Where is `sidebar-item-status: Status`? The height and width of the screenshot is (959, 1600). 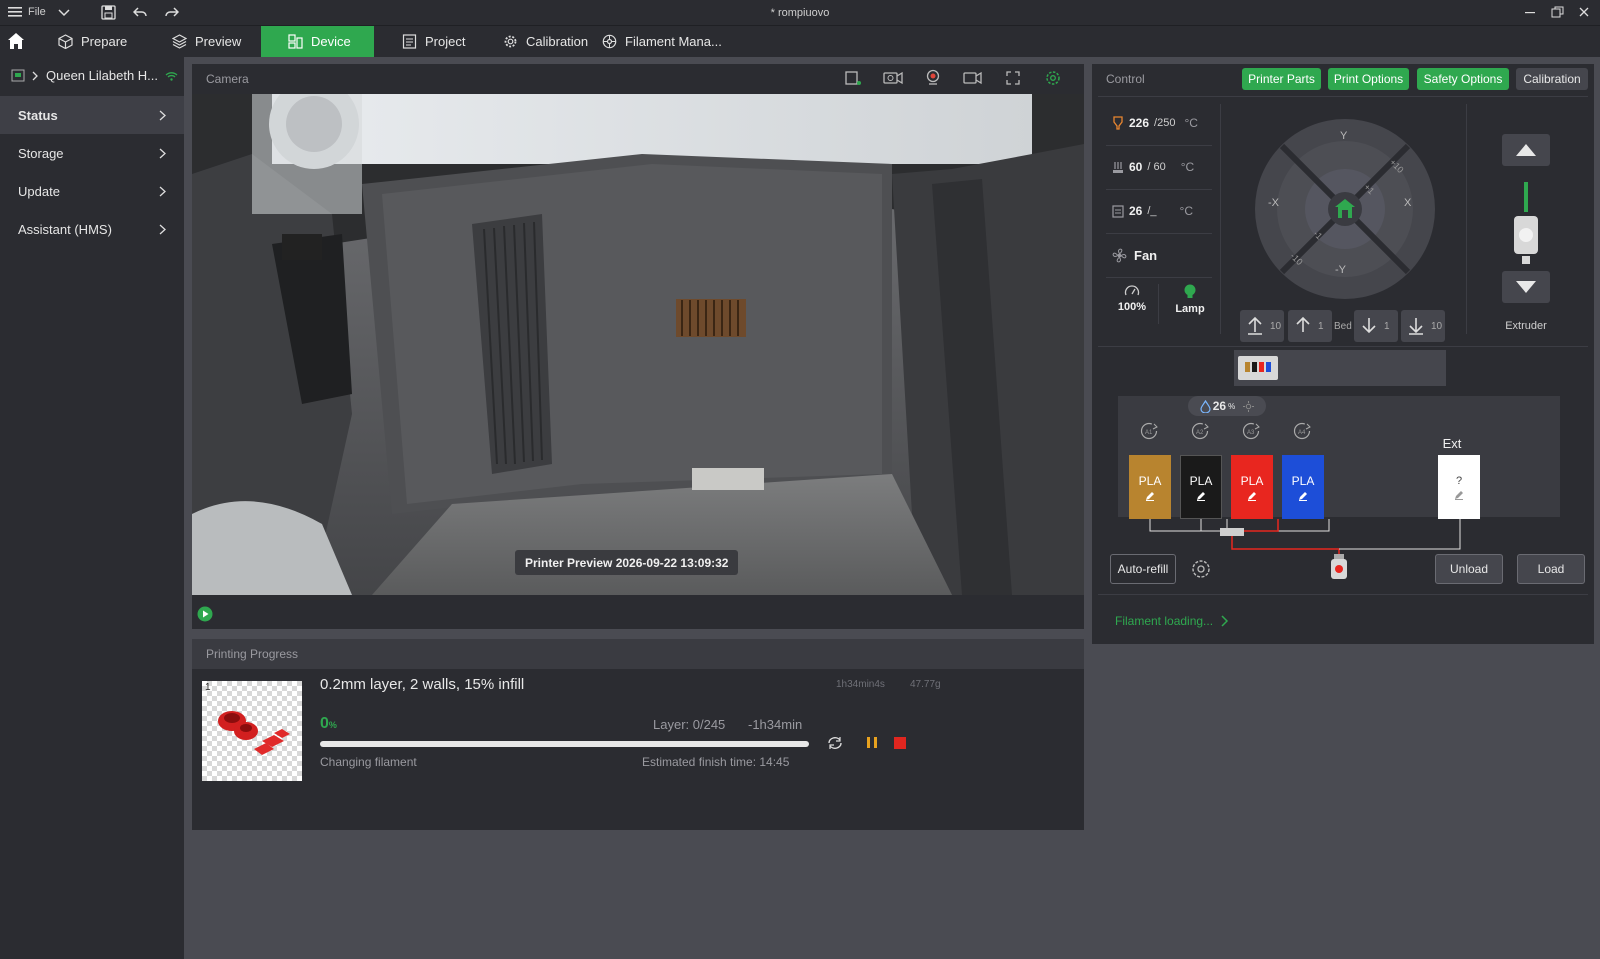 sidebar-item-status: Status is located at coordinates (92, 115).